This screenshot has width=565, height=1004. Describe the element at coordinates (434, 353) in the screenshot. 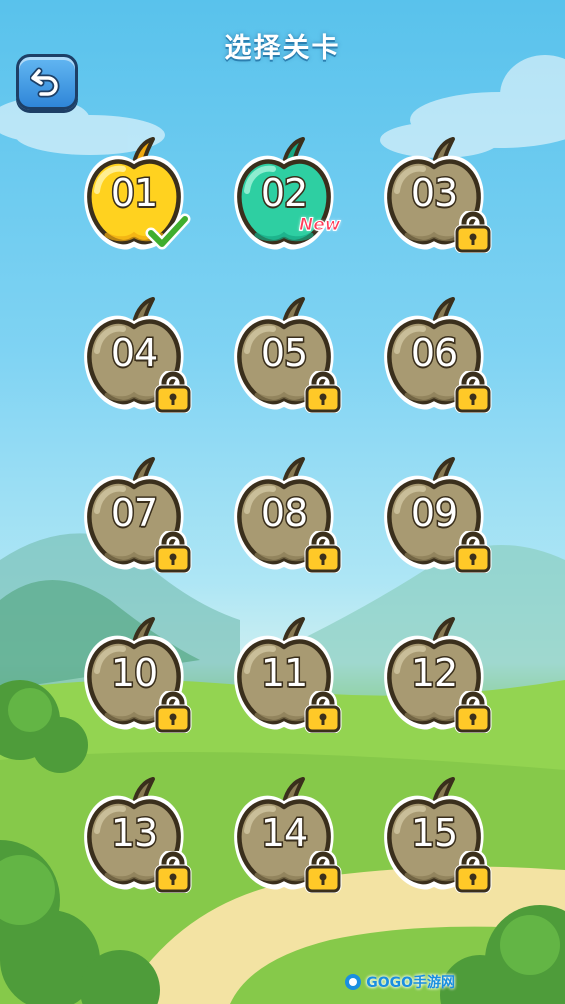

I see `level-number: 06` at that location.